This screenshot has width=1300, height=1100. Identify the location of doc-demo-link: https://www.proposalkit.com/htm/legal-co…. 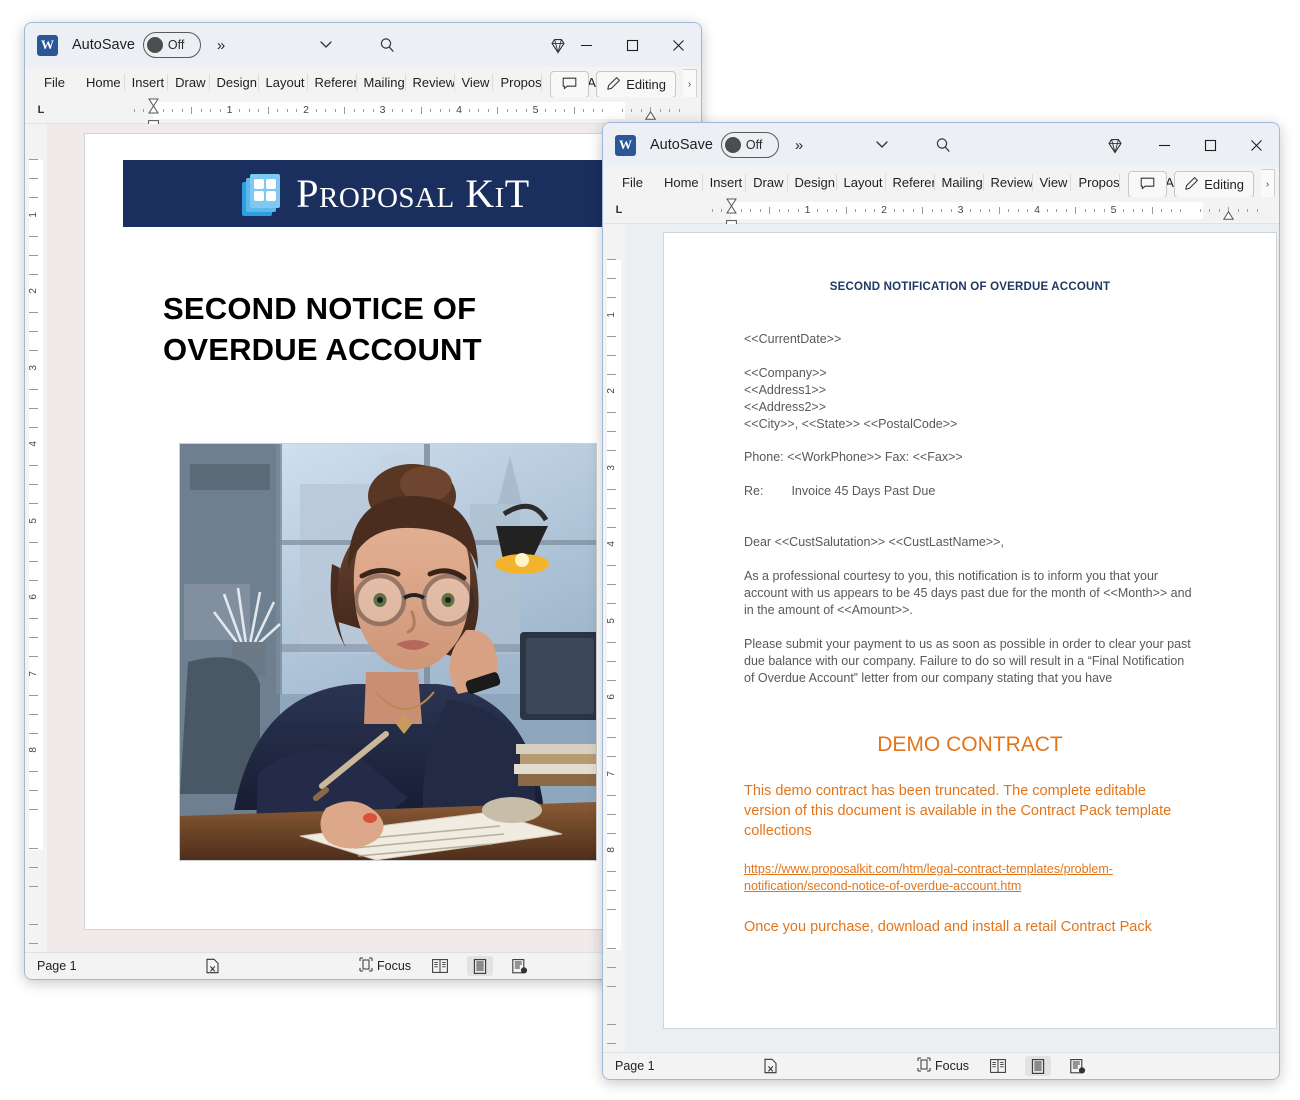
(949, 878).